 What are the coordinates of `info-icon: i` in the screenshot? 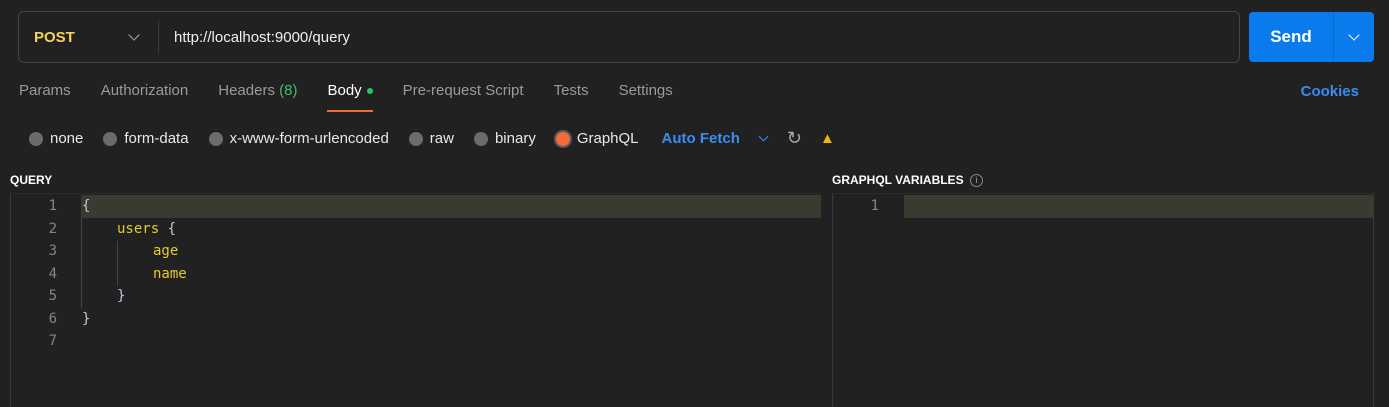 It's located at (976, 181).